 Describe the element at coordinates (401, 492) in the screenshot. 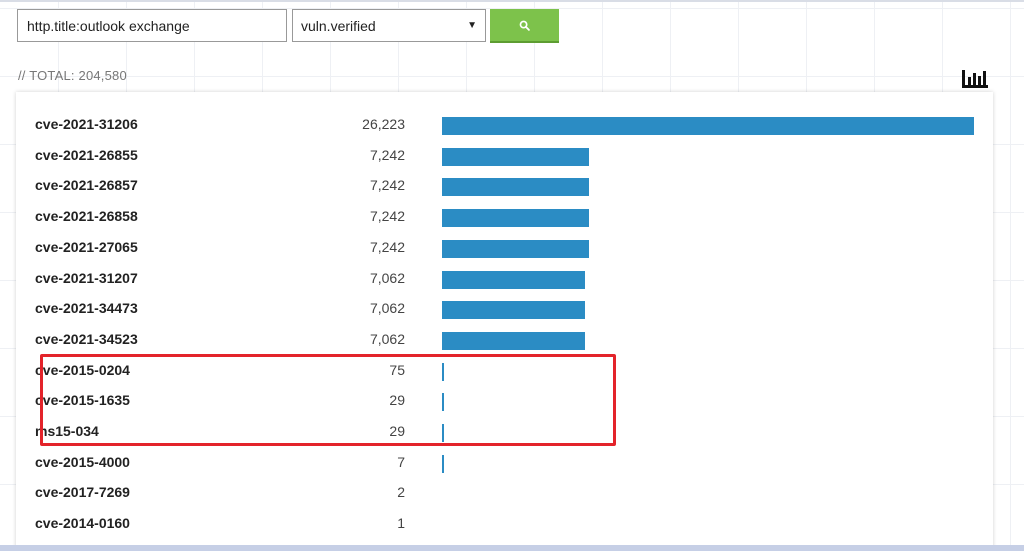

I see `facet-count: 2` at that location.